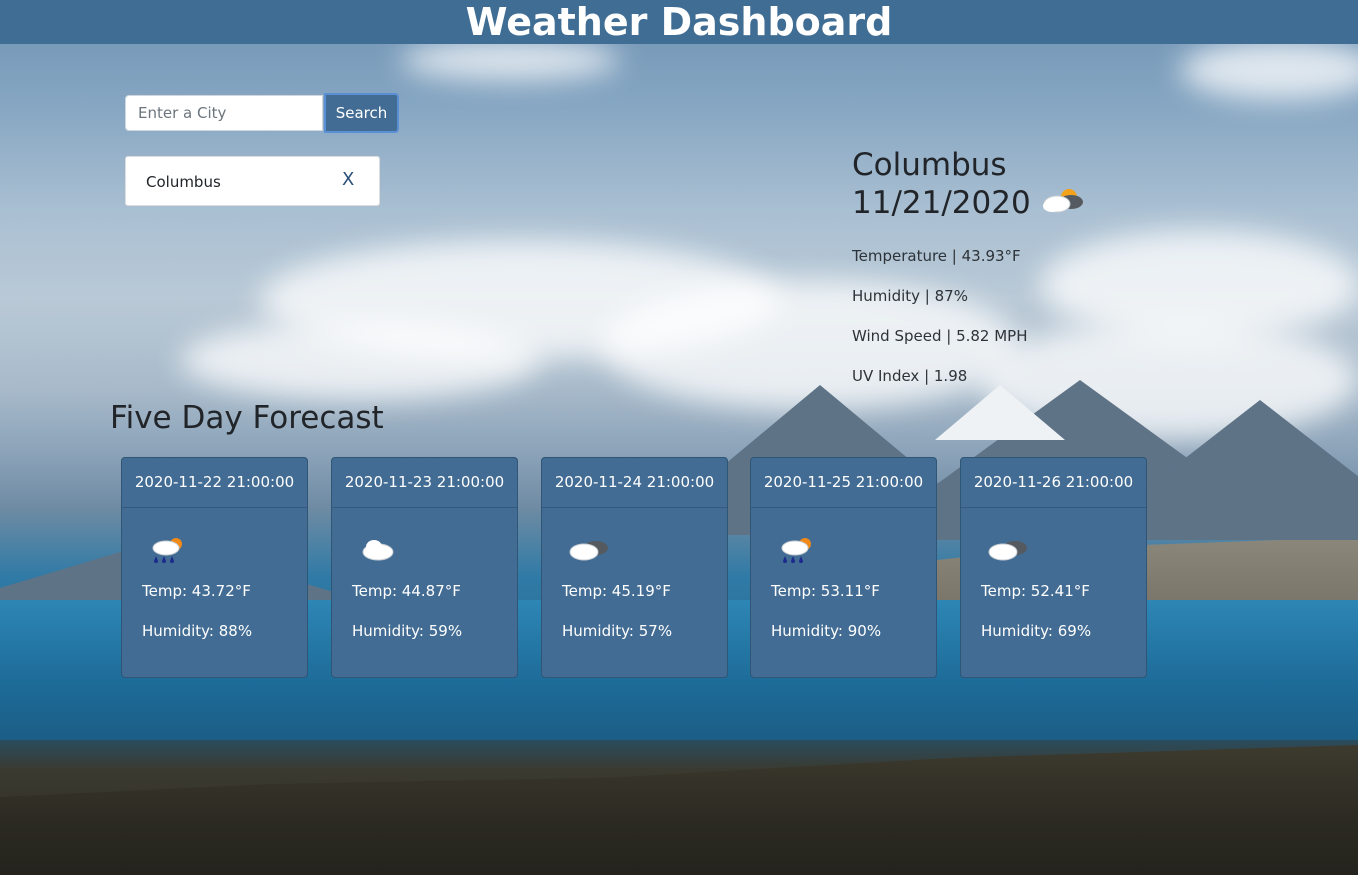 The height and width of the screenshot is (875, 1358). Describe the element at coordinates (407, 631) in the screenshot. I see `forecast-humidity: Humidity: 59%` at that location.